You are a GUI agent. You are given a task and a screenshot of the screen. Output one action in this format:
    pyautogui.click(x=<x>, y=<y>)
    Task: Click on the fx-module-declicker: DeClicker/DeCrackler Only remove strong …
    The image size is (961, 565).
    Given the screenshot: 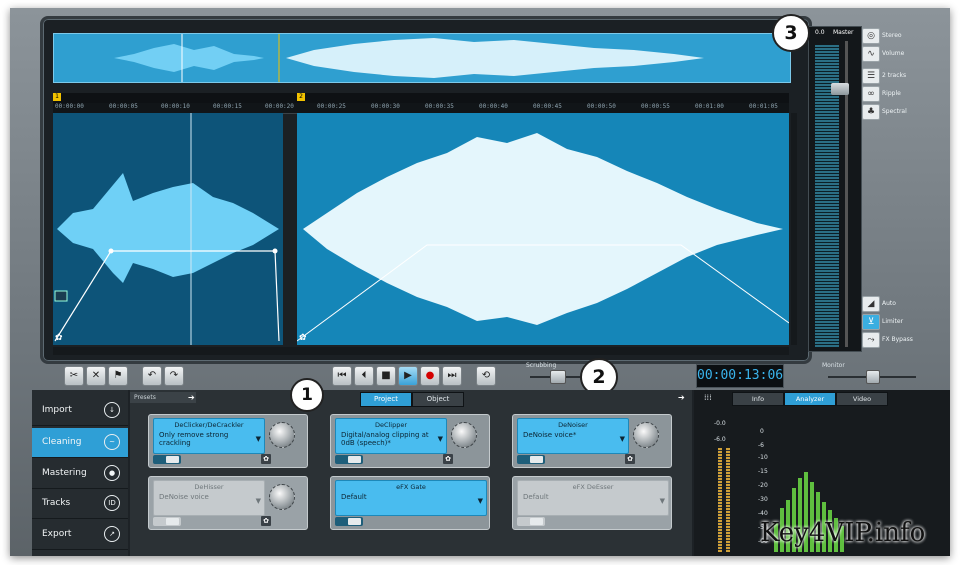 What is the action you would take?
    pyautogui.click(x=228, y=441)
    